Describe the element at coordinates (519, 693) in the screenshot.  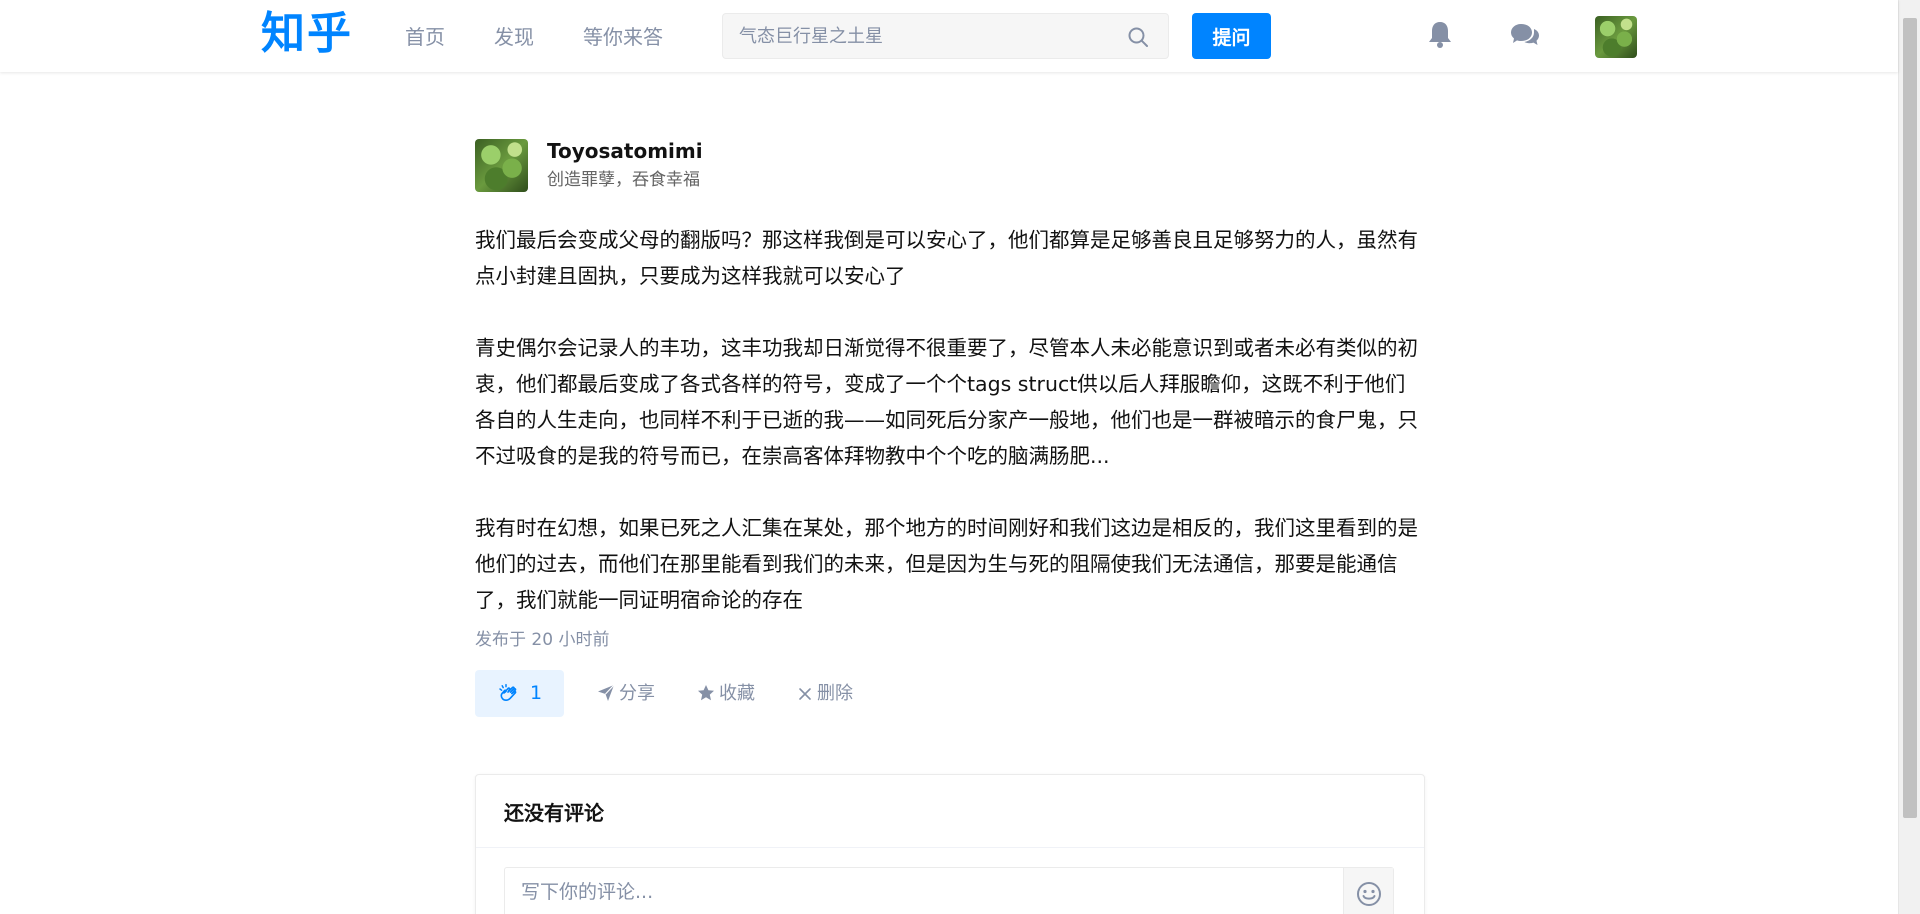
I see `clap-button: 1` at that location.